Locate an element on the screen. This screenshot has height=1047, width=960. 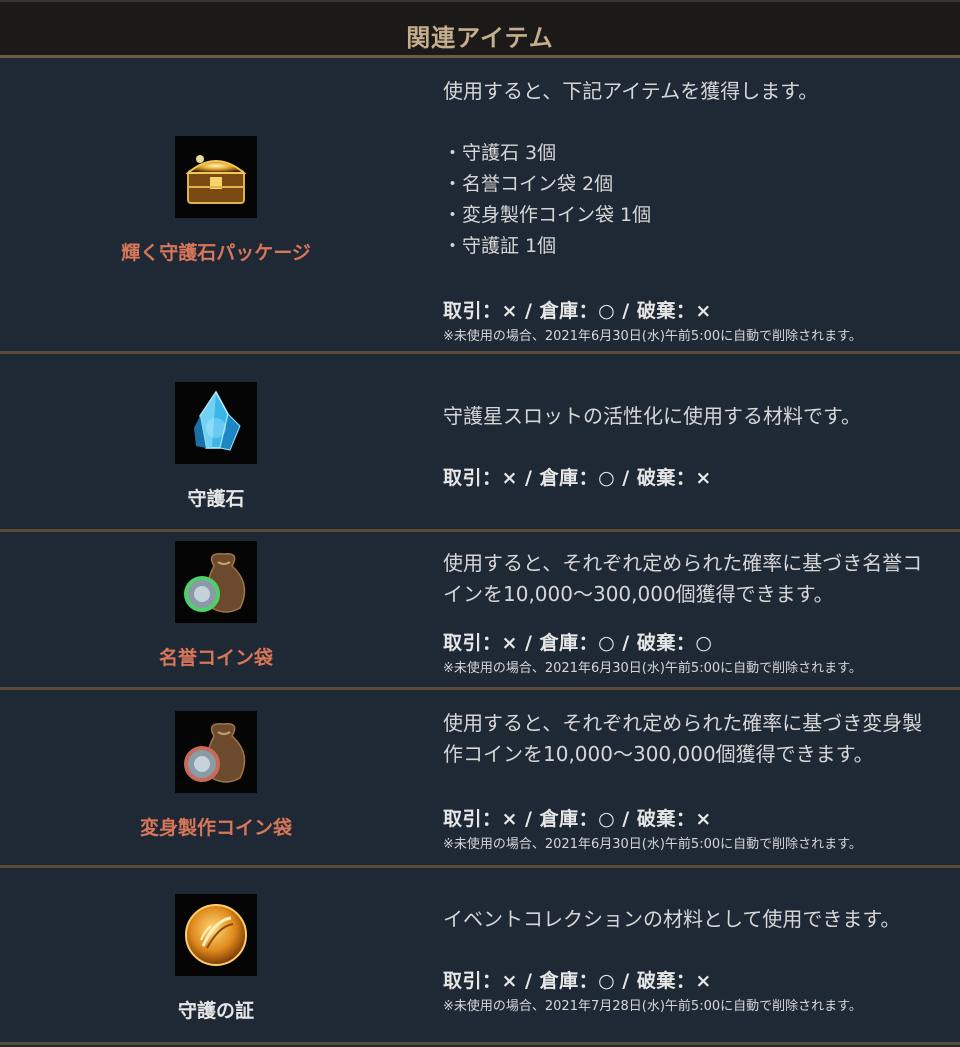
item-description: 守護星スロットの活性化に使用する材料です。 is located at coordinates (652, 416).